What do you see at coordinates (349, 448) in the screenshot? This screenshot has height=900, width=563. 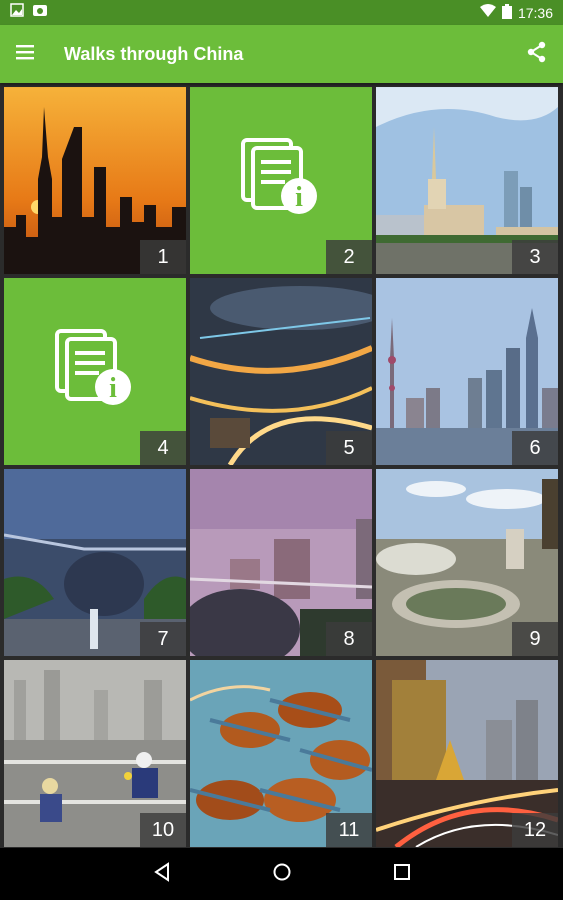 I see `tile-number: 5` at bounding box center [349, 448].